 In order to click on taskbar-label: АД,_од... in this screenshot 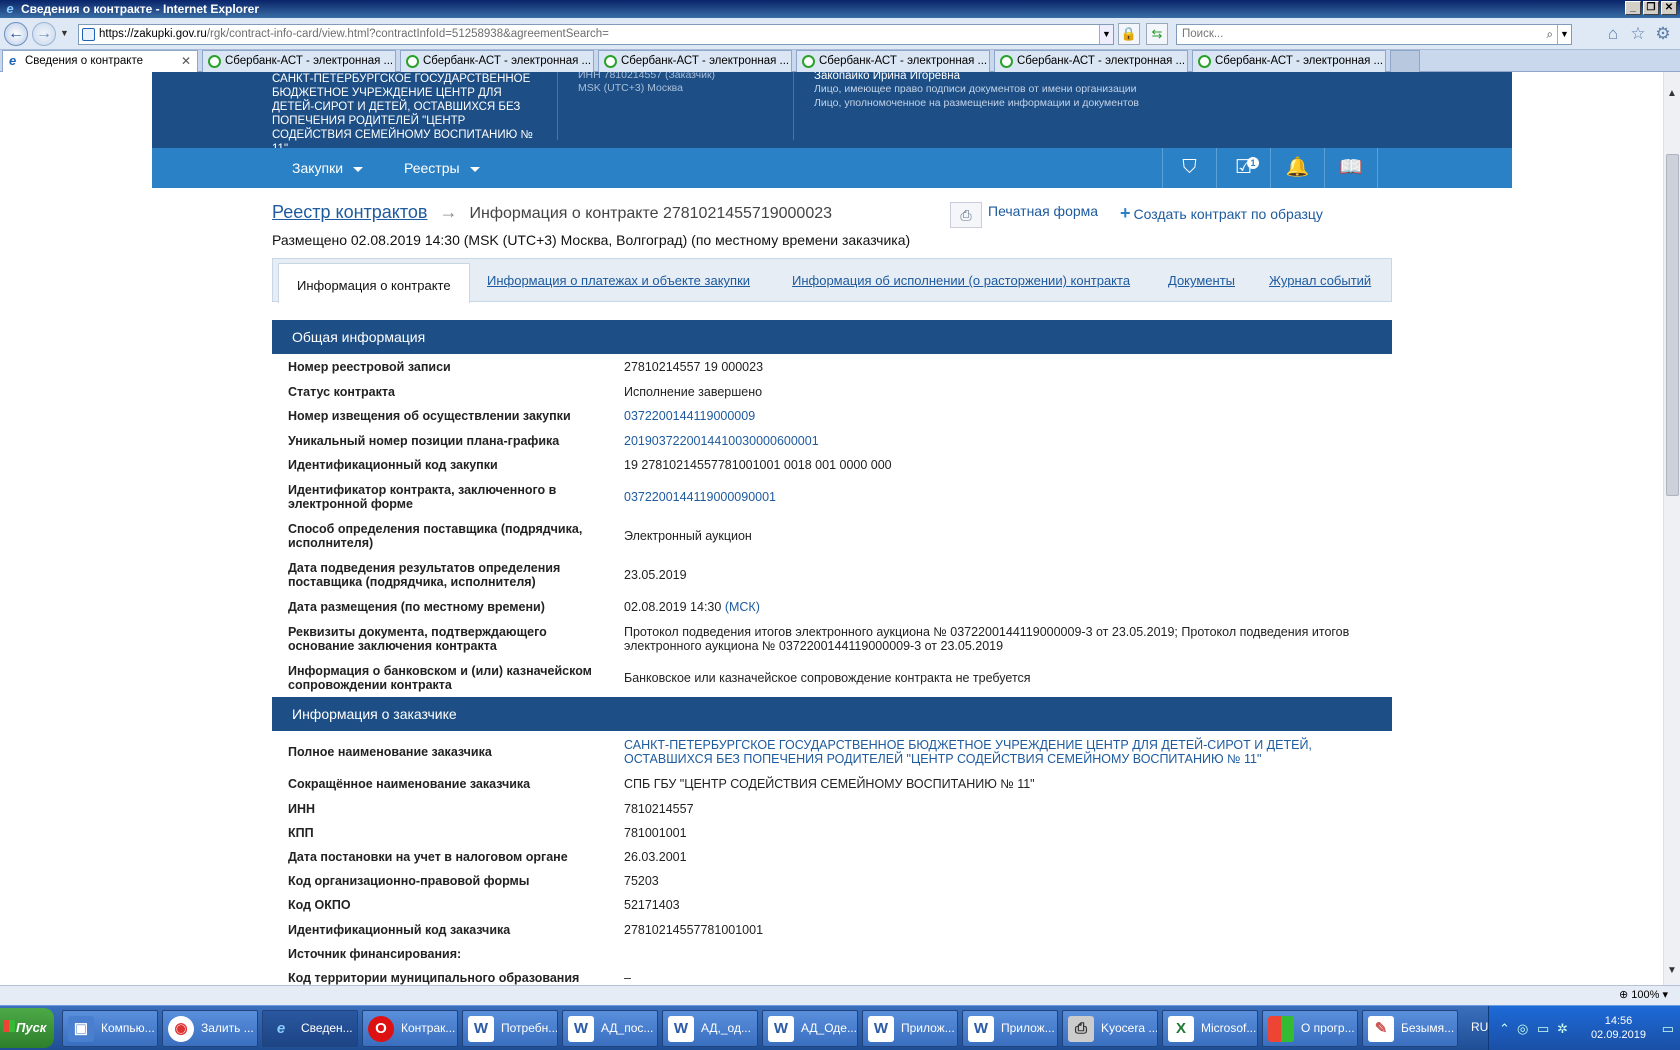, I will do `click(726, 1028)`.